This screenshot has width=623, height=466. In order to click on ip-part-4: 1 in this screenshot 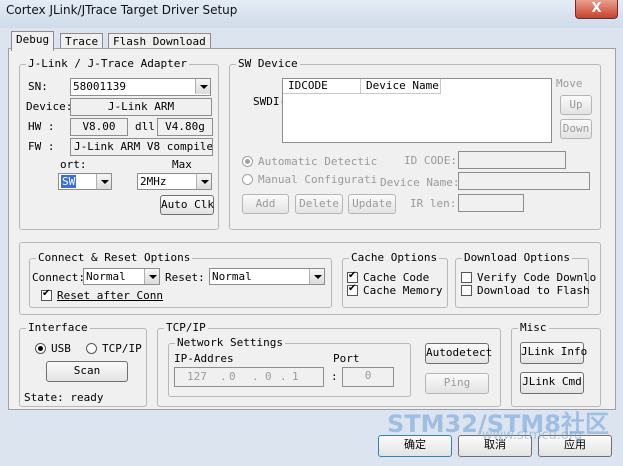, I will do `click(295, 376)`.